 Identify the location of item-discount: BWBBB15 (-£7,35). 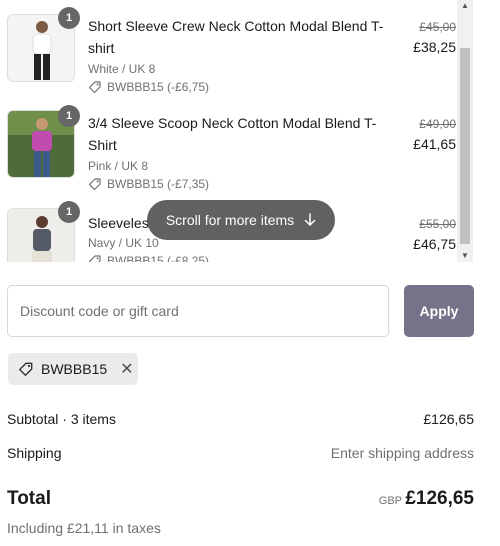
(148, 184).